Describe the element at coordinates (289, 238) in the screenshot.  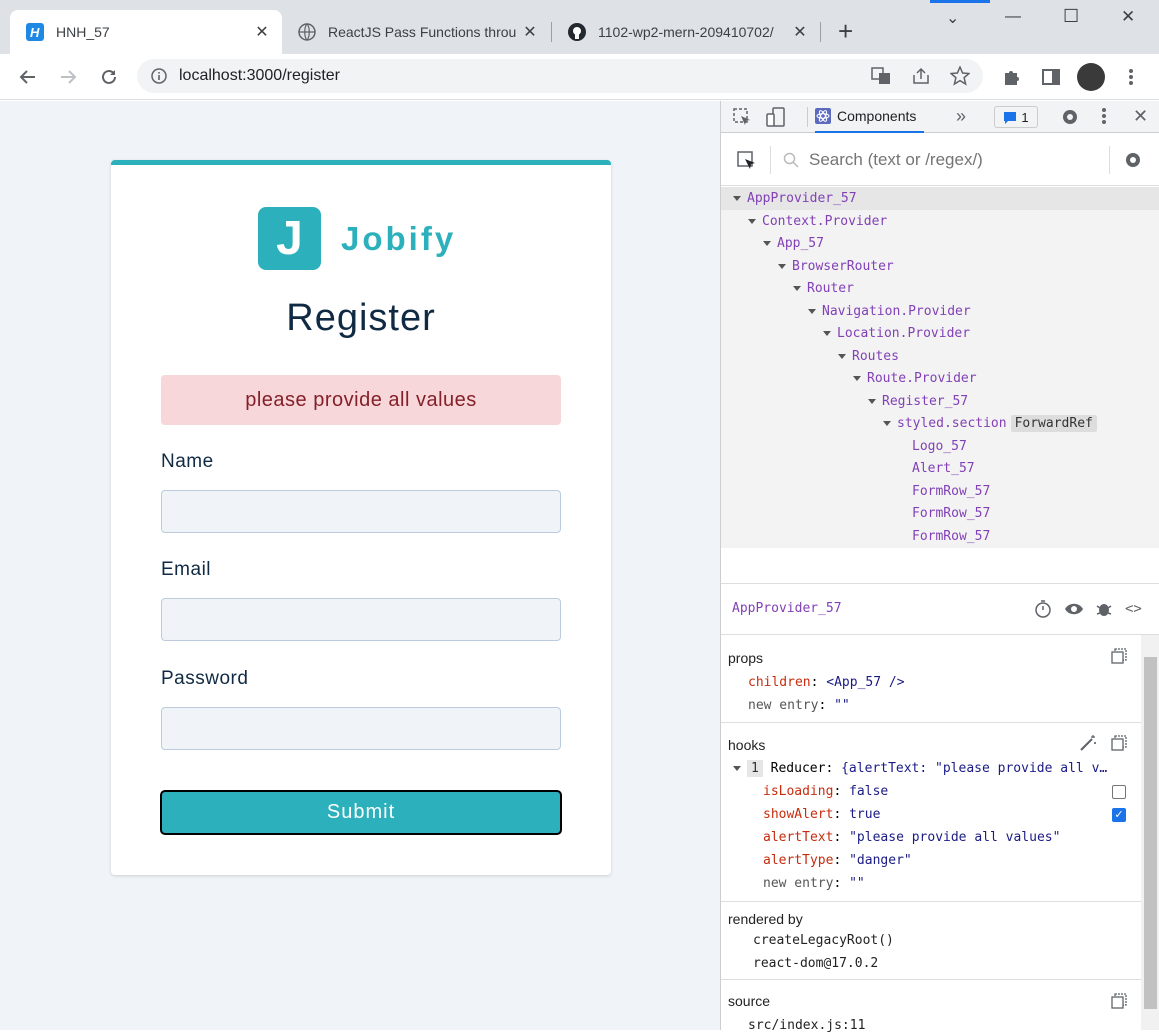
I see `logo-mark: J` at that location.